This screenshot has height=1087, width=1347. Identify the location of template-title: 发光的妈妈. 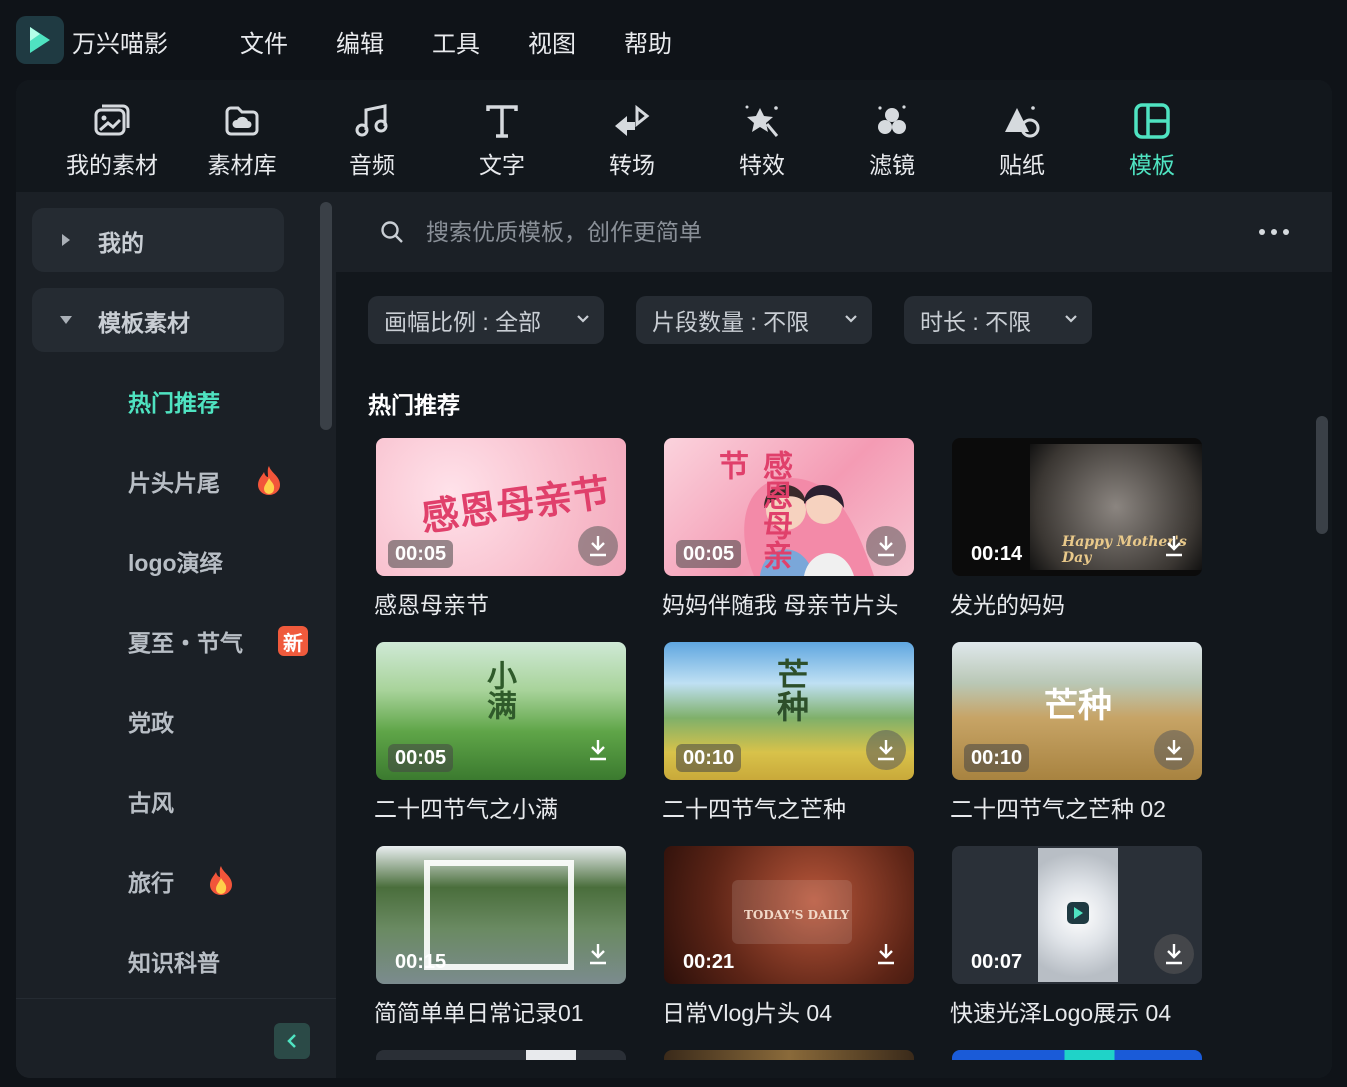
(1007, 605).